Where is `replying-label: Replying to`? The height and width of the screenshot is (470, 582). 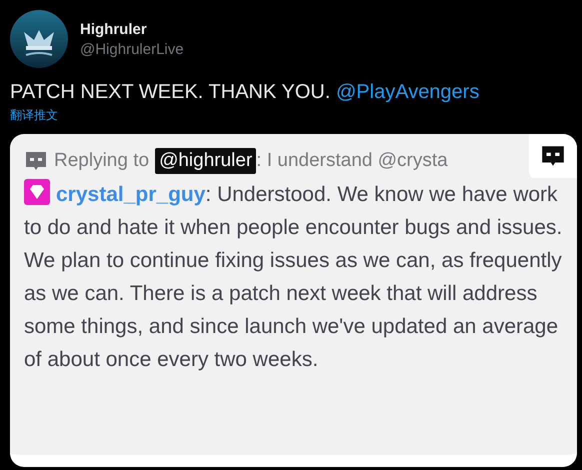 replying-label: Replying to is located at coordinates (102, 161).